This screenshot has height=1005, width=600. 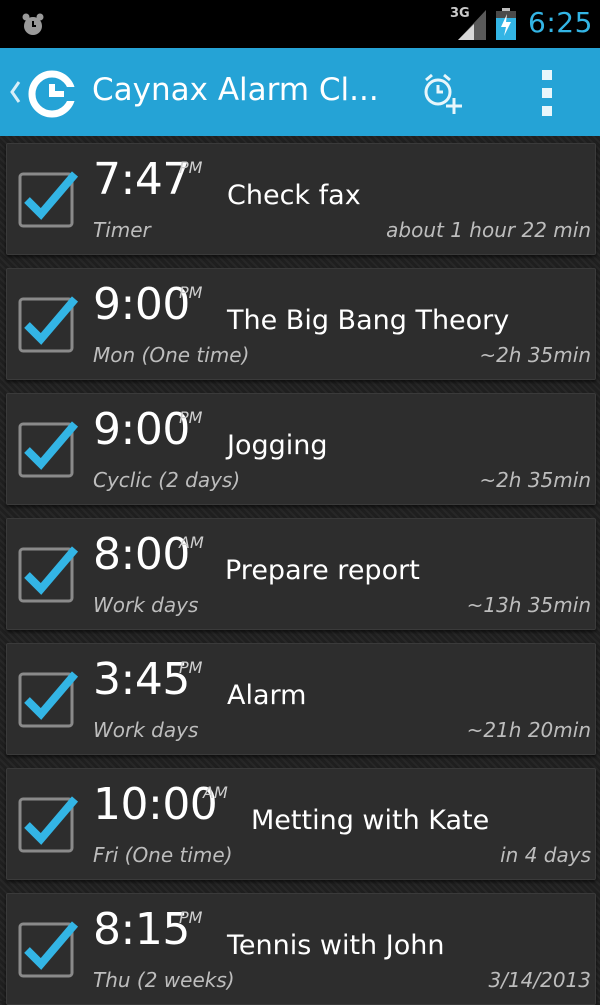 What do you see at coordinates (294, 195) in the screenshot?
I see `alarm-label: Check fax` at bounding box center [294, 195].